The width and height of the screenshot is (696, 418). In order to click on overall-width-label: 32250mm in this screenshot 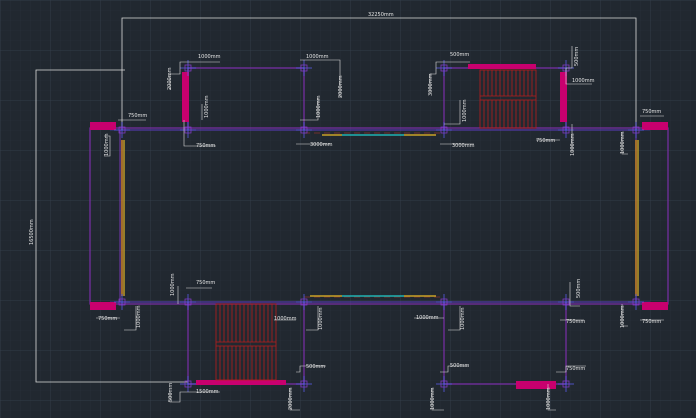, I will do `click(381, 15)`.